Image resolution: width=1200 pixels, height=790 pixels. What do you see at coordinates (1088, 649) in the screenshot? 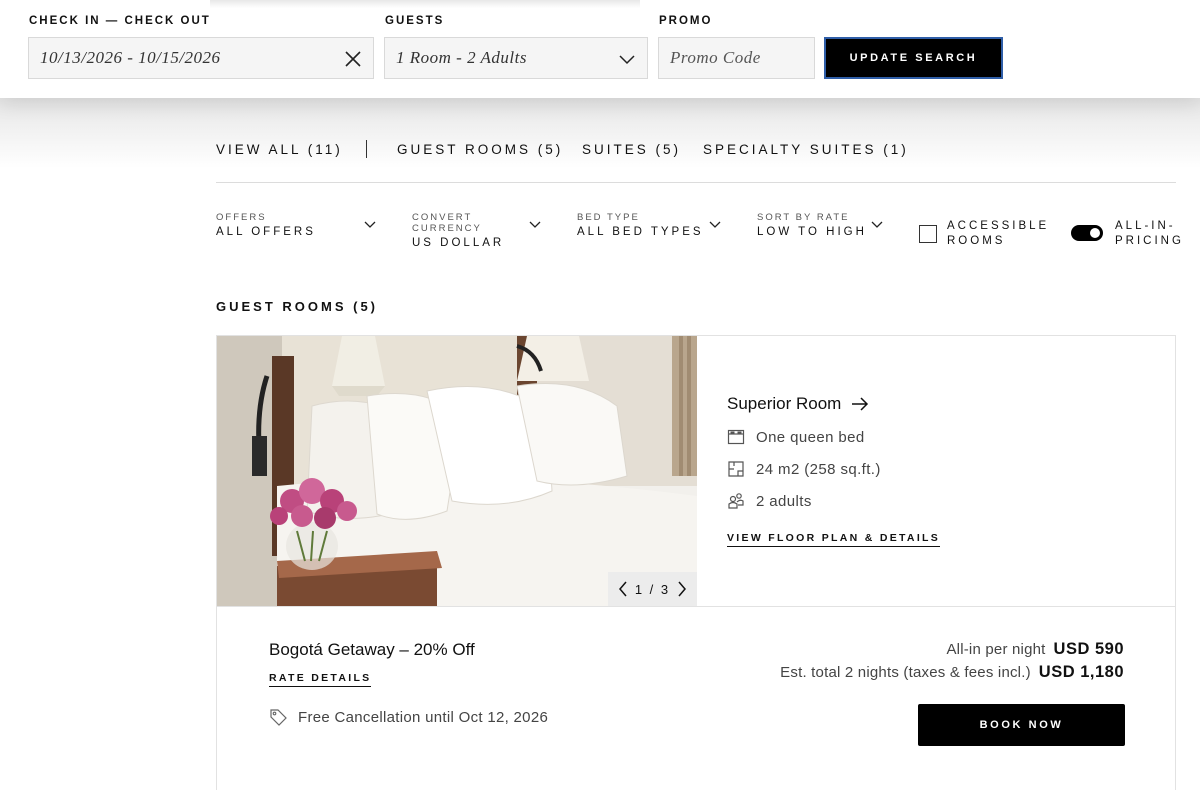
I see `per-night-value: USD 590` at bounding box center [1088, 649].